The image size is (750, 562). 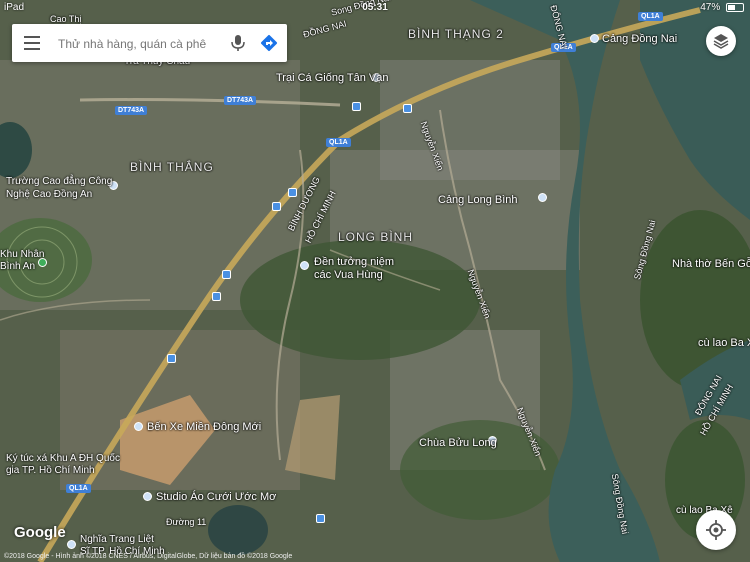 I want to click on place-label: Khu Nhân, so click(x=22, y=254).